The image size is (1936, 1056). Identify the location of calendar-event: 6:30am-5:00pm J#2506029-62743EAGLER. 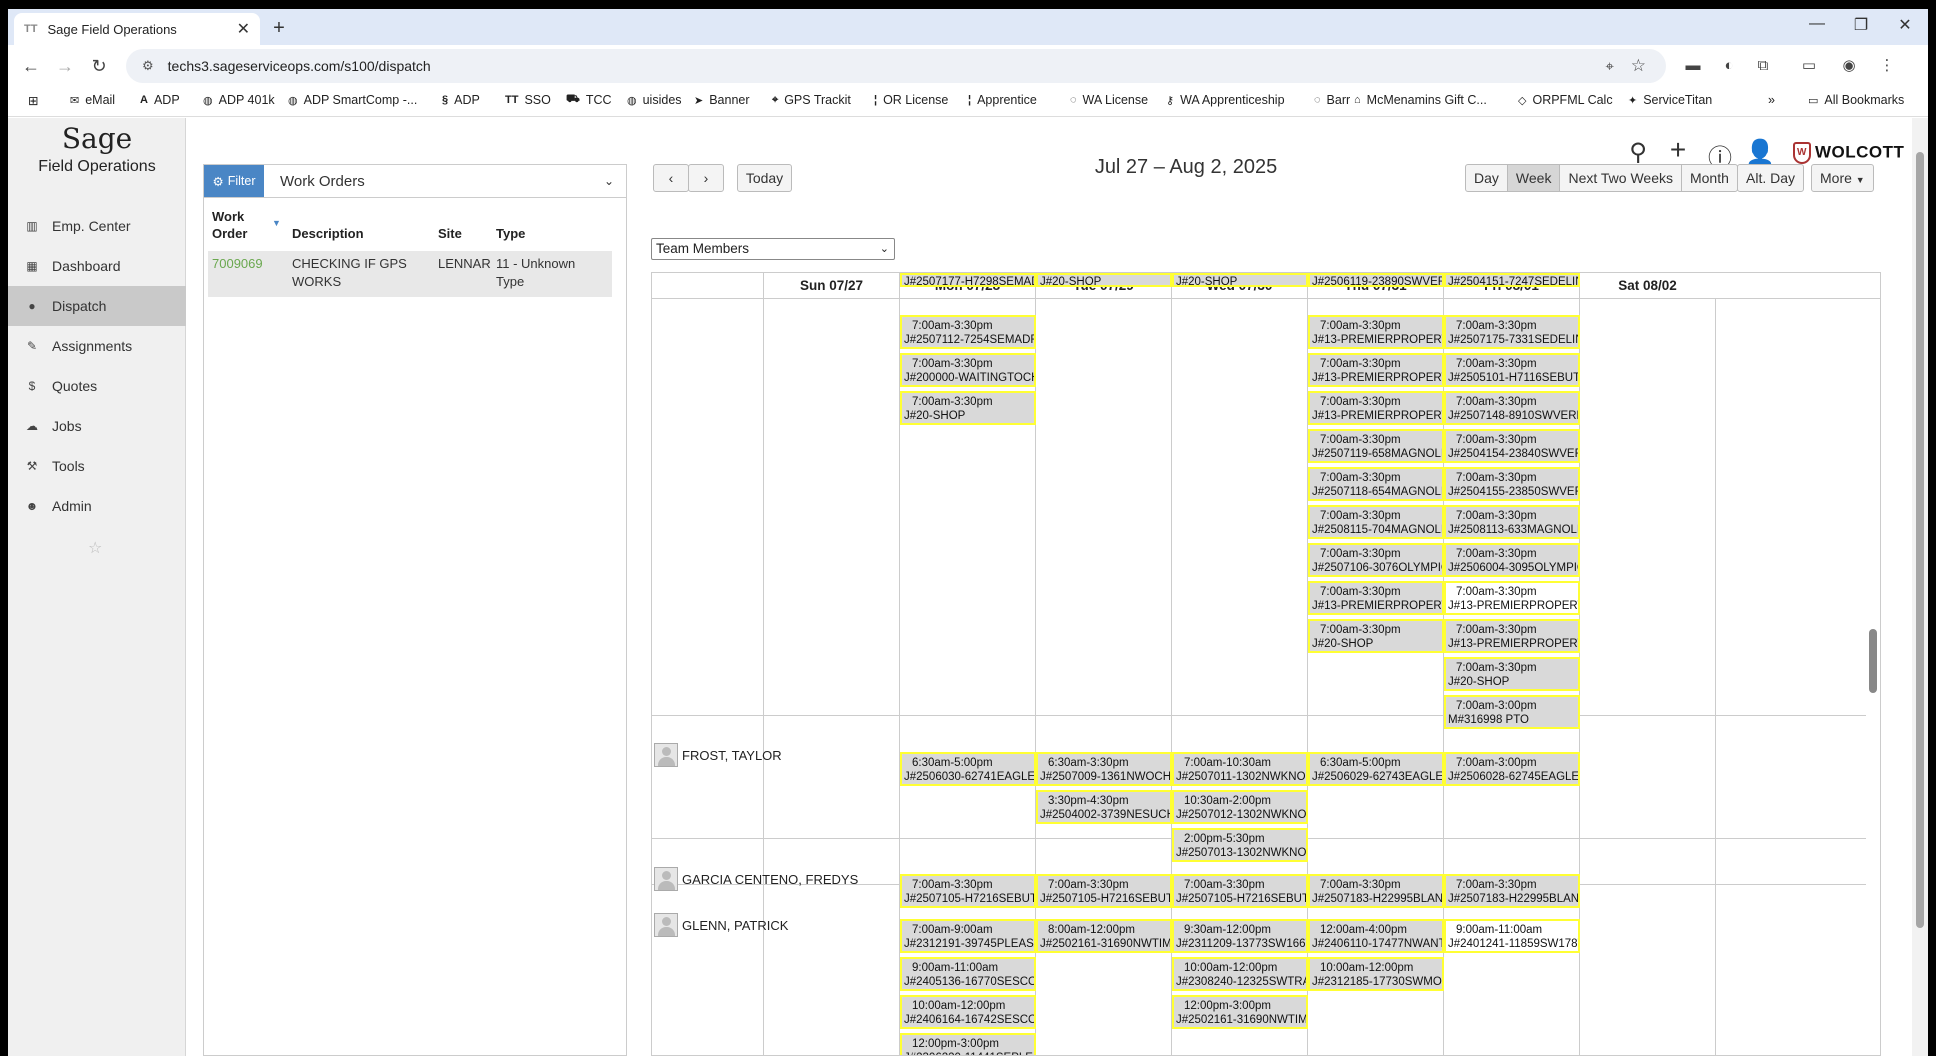
(1376, 769).